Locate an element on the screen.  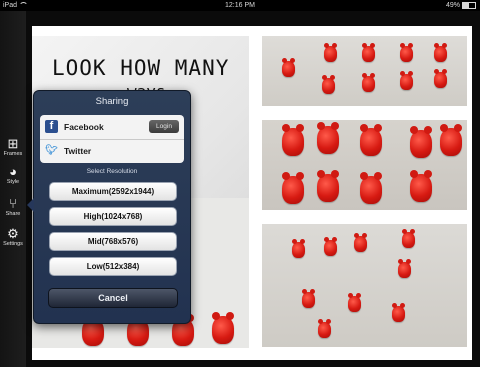
status-bar: iPad 12:16 PM 49% is located at coordinates (240, 5).